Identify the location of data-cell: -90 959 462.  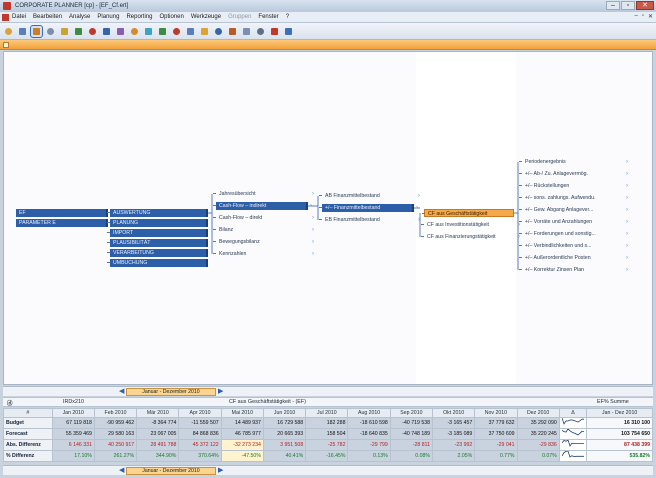
(115, 423).